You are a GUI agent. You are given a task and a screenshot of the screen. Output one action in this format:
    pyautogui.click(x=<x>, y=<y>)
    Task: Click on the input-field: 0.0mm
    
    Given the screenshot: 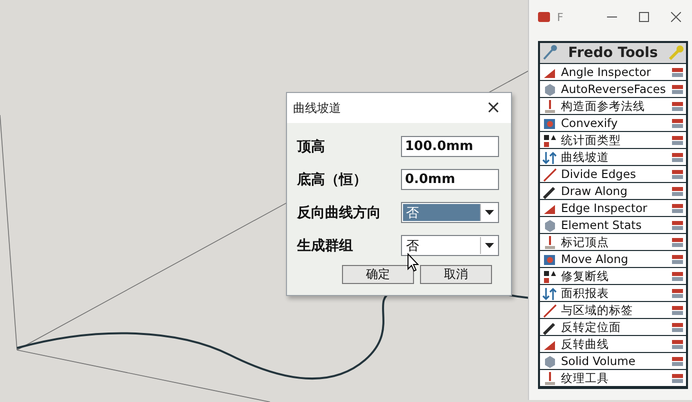 What is the action you would take?
    pyautogui.click(x=450, y=179)
    